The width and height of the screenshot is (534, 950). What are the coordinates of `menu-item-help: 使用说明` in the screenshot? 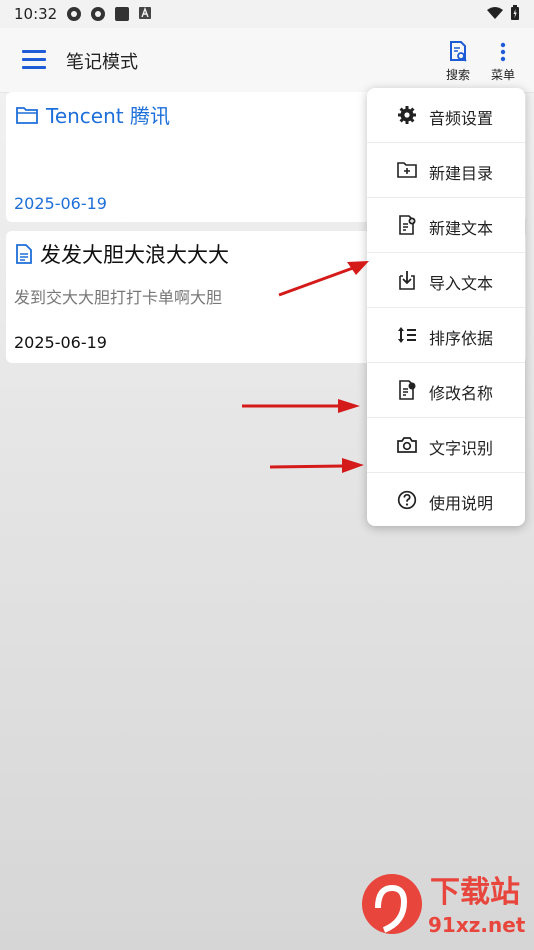 It's located at (446, 500).